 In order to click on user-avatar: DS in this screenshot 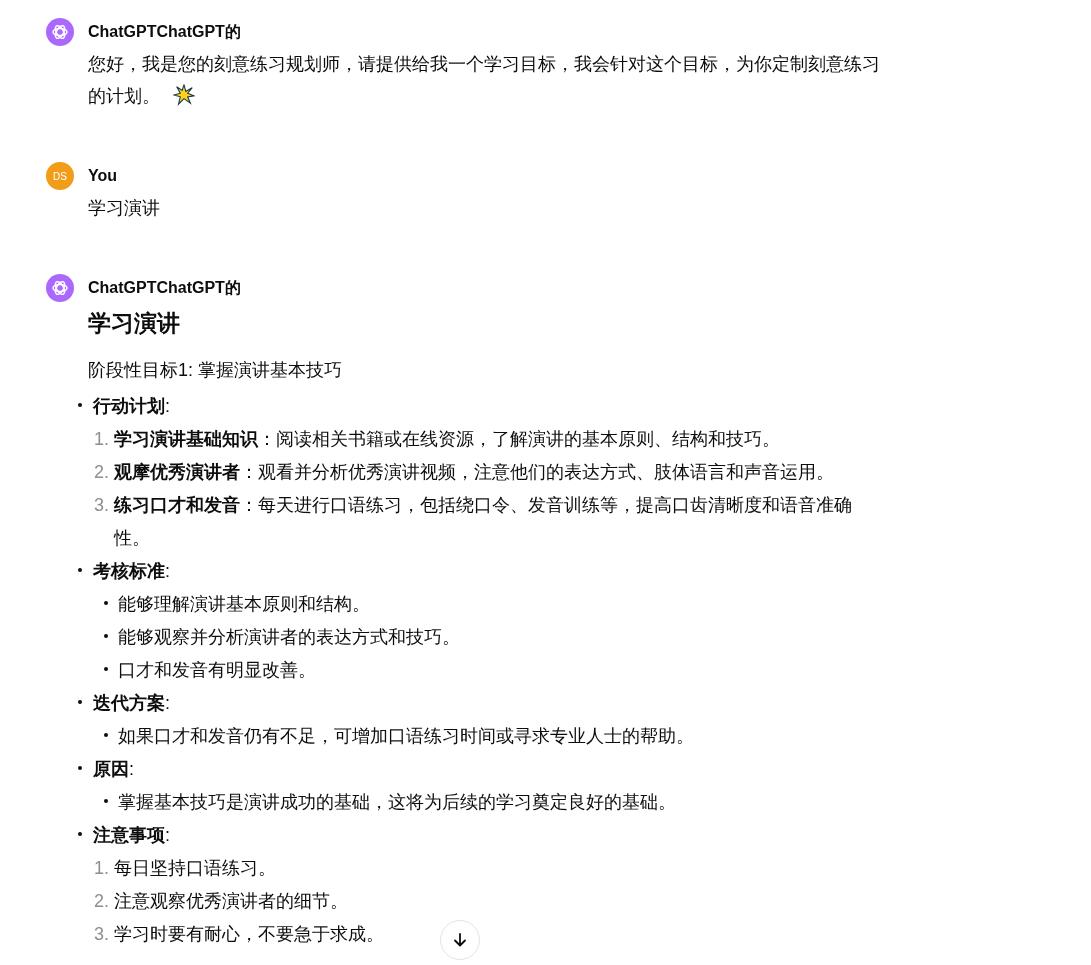, I will do `click(60, 176)`.